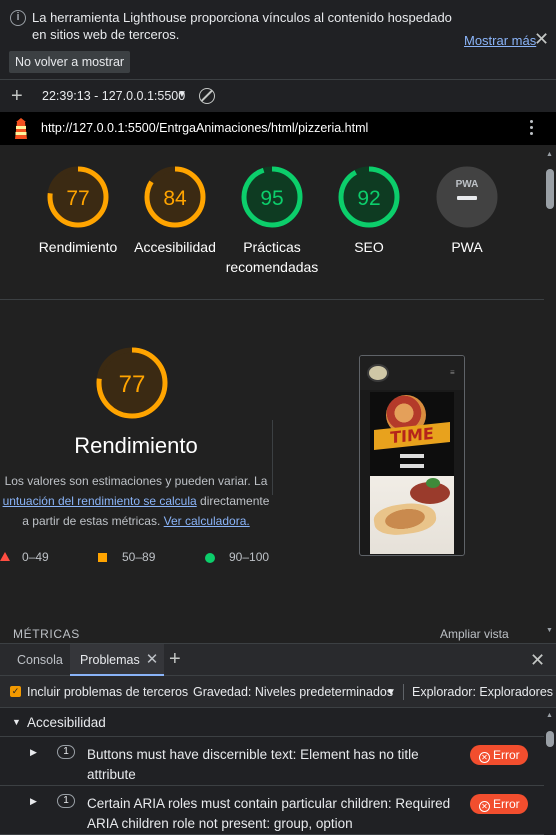  I want to click on score-value: 92, so click(368, 198).